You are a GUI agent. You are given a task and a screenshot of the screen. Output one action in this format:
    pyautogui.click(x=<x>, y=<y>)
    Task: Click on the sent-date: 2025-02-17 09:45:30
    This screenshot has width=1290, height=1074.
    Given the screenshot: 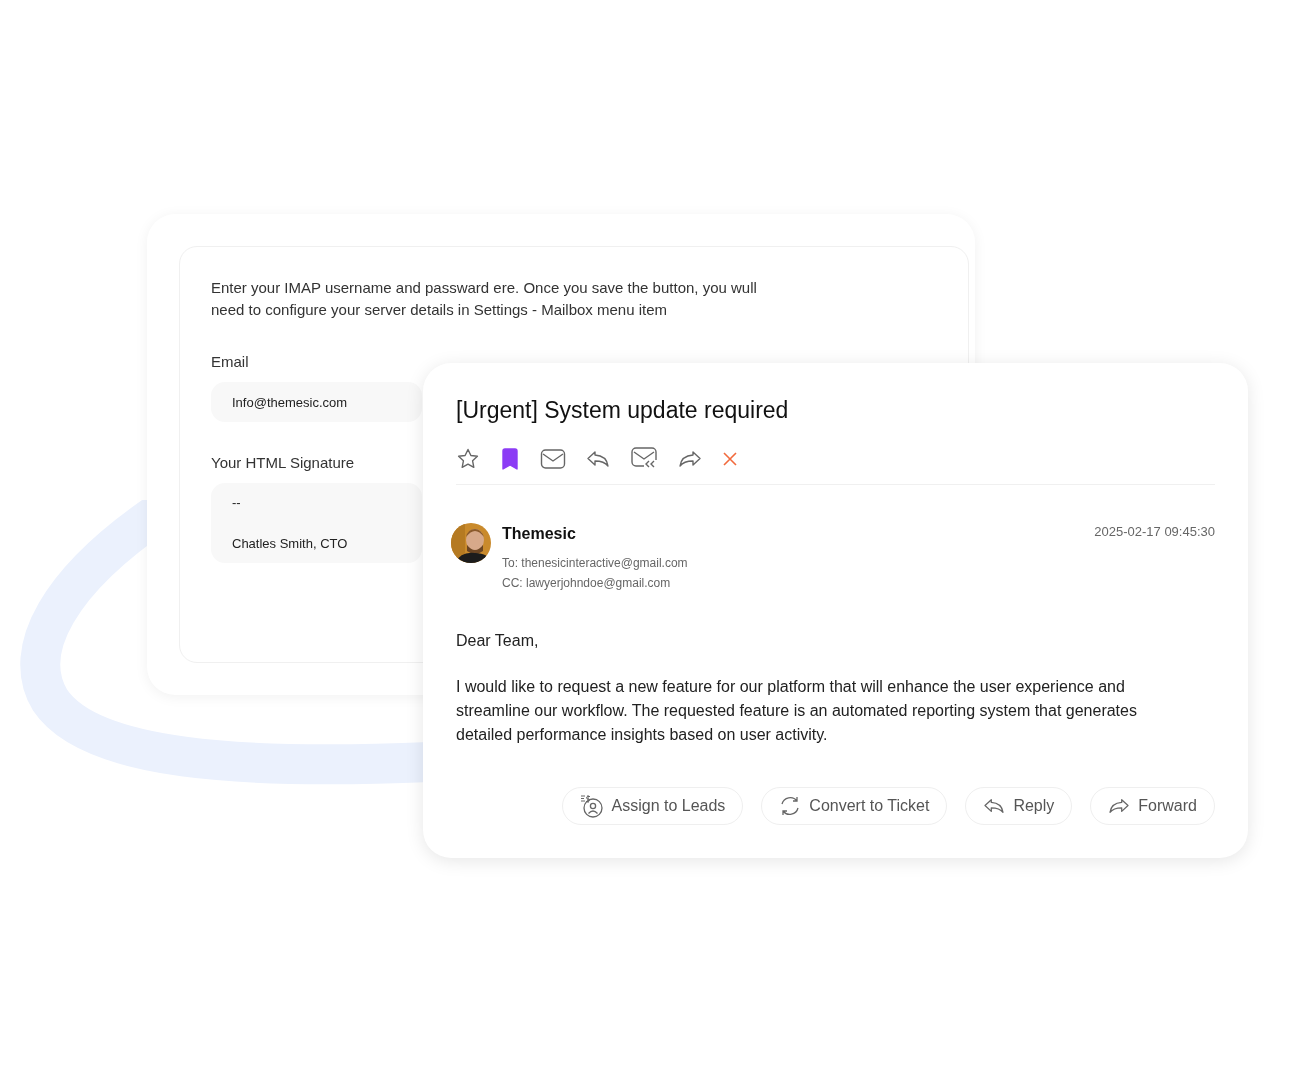 What is the action you would take?
    pyautogui.click(x=1154, y=531)
    